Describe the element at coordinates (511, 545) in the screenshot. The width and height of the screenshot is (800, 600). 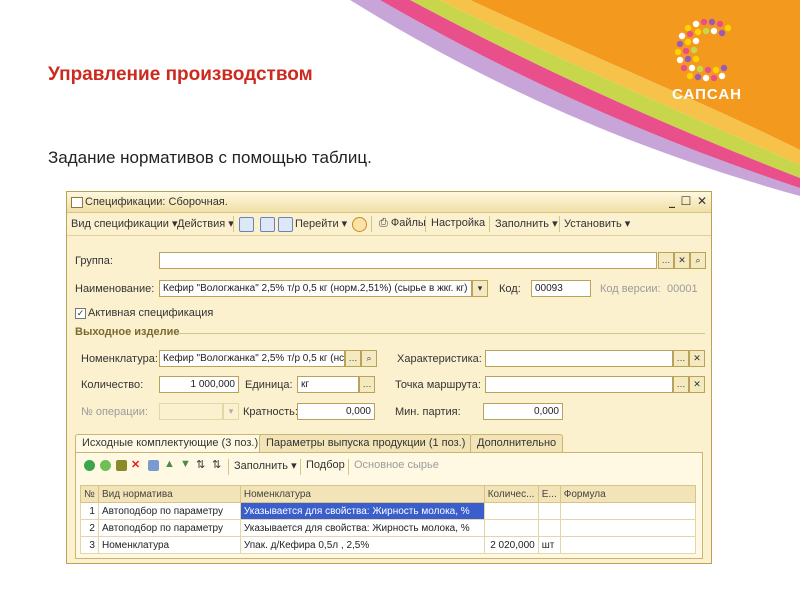
I see `row-quantity: 2 020,000` at that location.